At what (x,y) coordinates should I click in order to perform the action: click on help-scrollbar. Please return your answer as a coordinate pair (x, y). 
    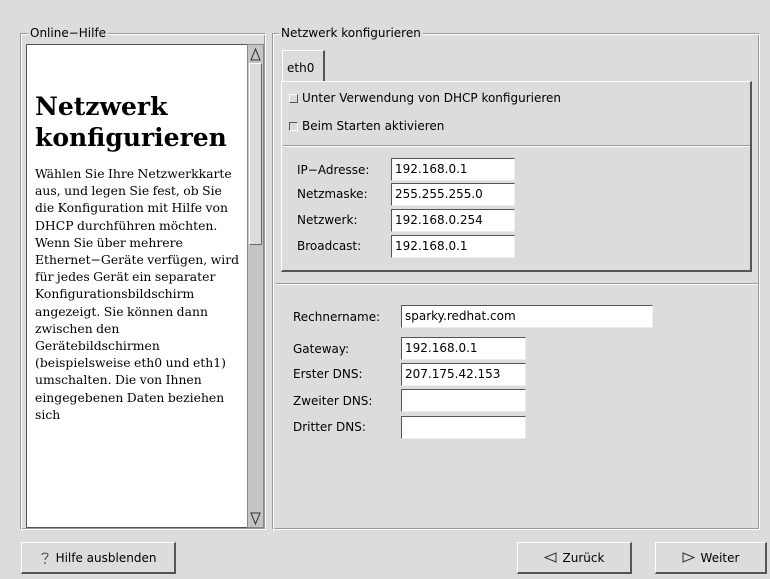
    Looking at the image, I should click on (255, 286).